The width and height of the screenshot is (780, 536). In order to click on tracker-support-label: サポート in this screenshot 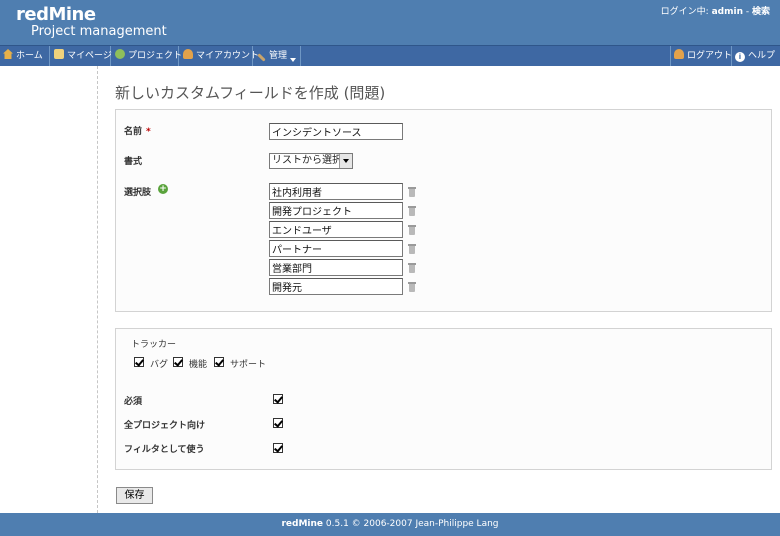, I will do `click(248, 365)`.